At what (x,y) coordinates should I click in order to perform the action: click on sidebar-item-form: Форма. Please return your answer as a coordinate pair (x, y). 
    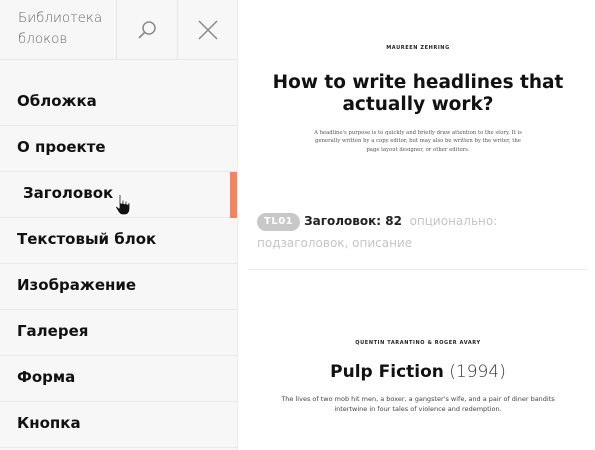
    Looking at the image, I should click on (118, 379).